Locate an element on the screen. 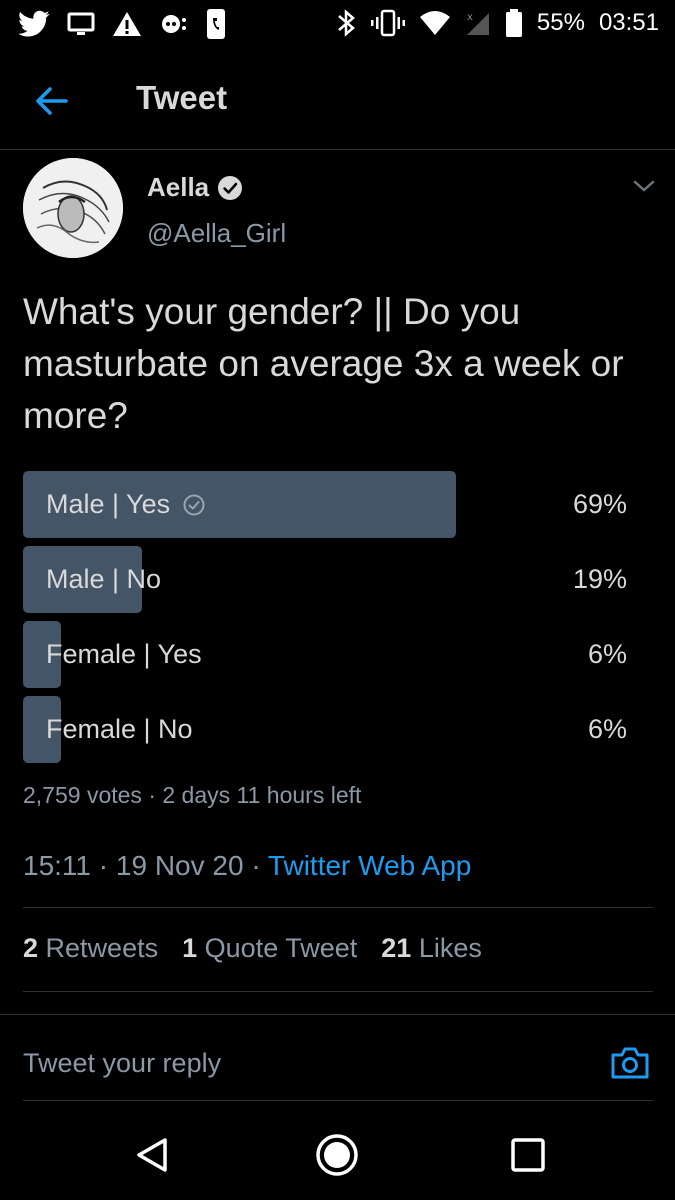  page-title: Tweet is located at coordinates (182, 97).